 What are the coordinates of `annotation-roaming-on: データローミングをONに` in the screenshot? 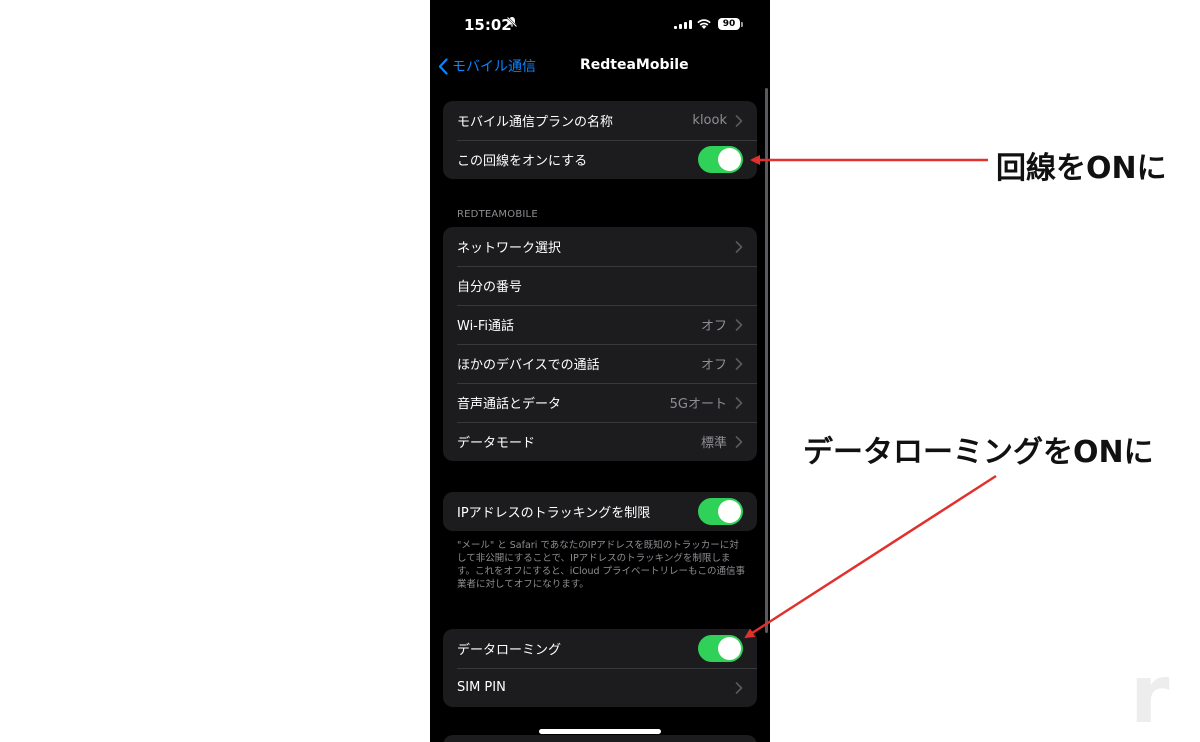 It's located at (978, 452).